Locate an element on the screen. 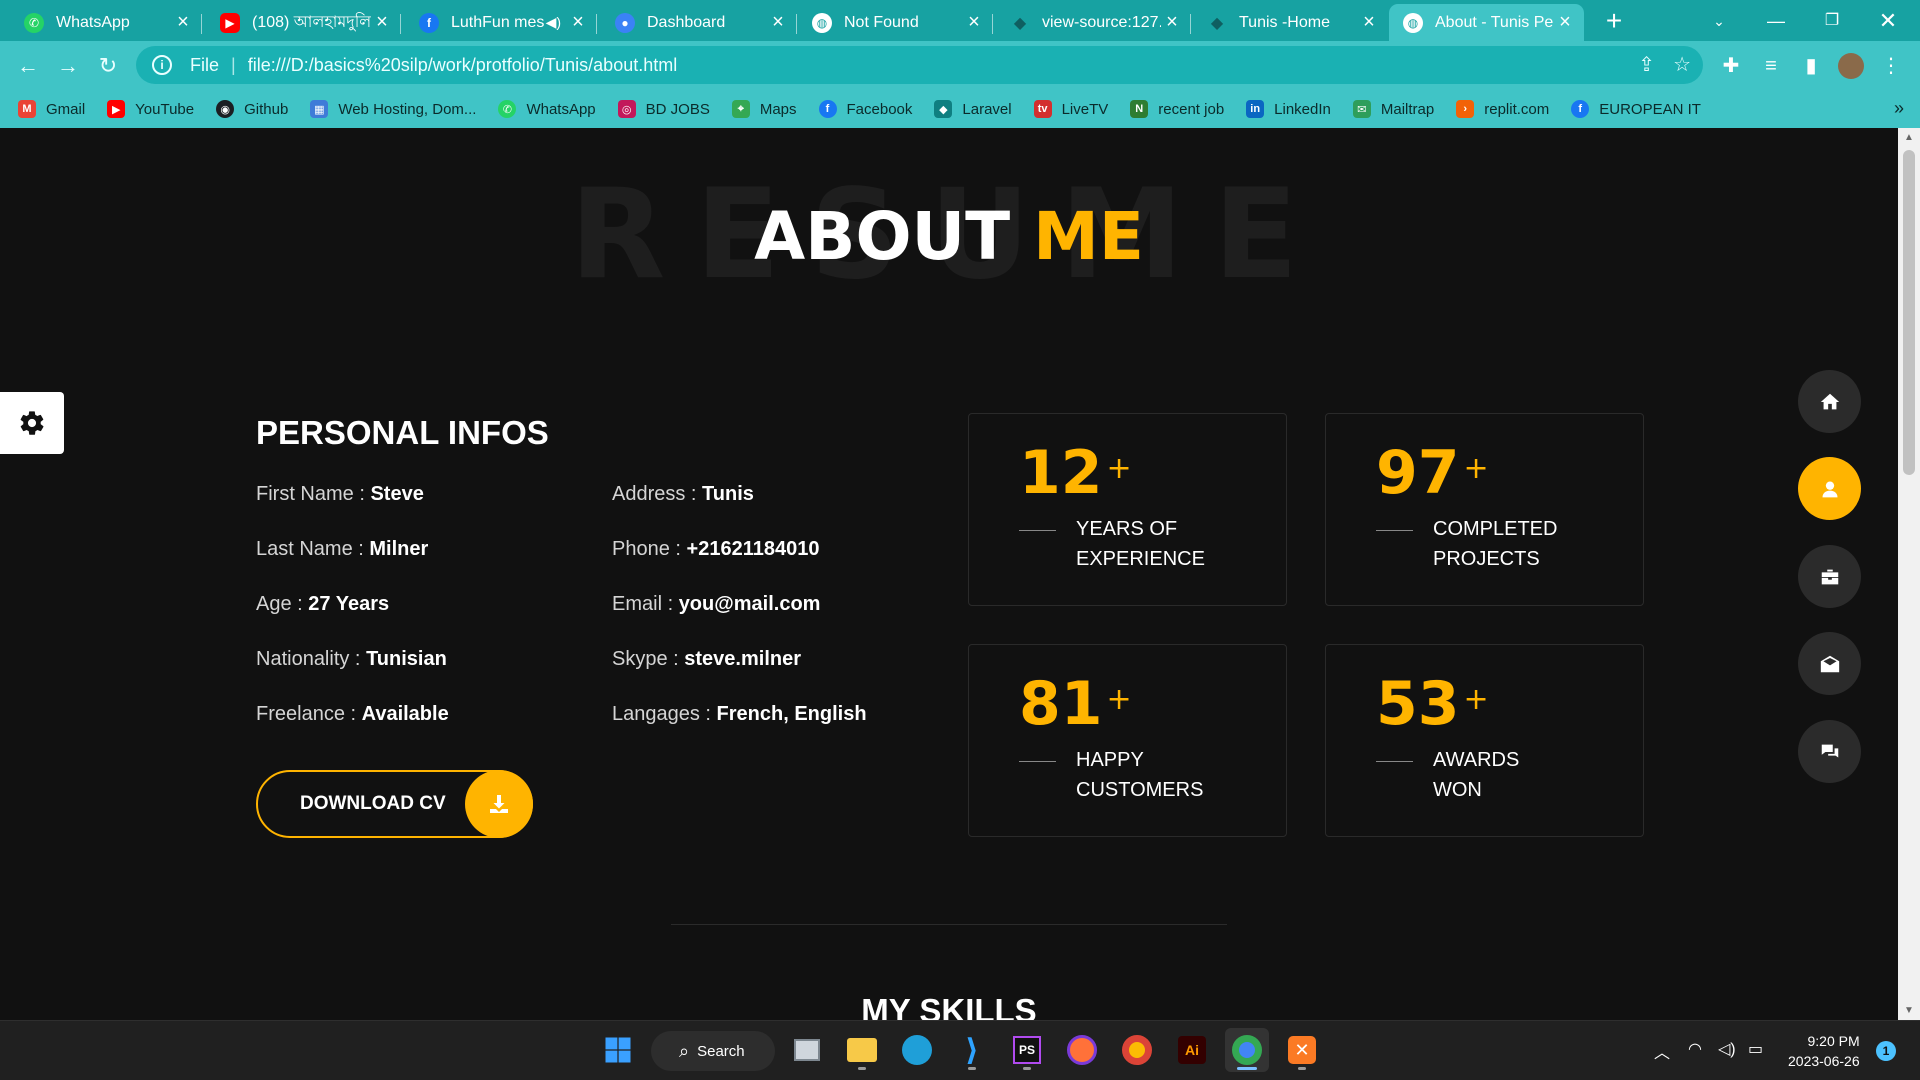 This screenshot has width=1920, height=1080. bookmark-gmail: M Gmail is located at coordinates (51, 109).